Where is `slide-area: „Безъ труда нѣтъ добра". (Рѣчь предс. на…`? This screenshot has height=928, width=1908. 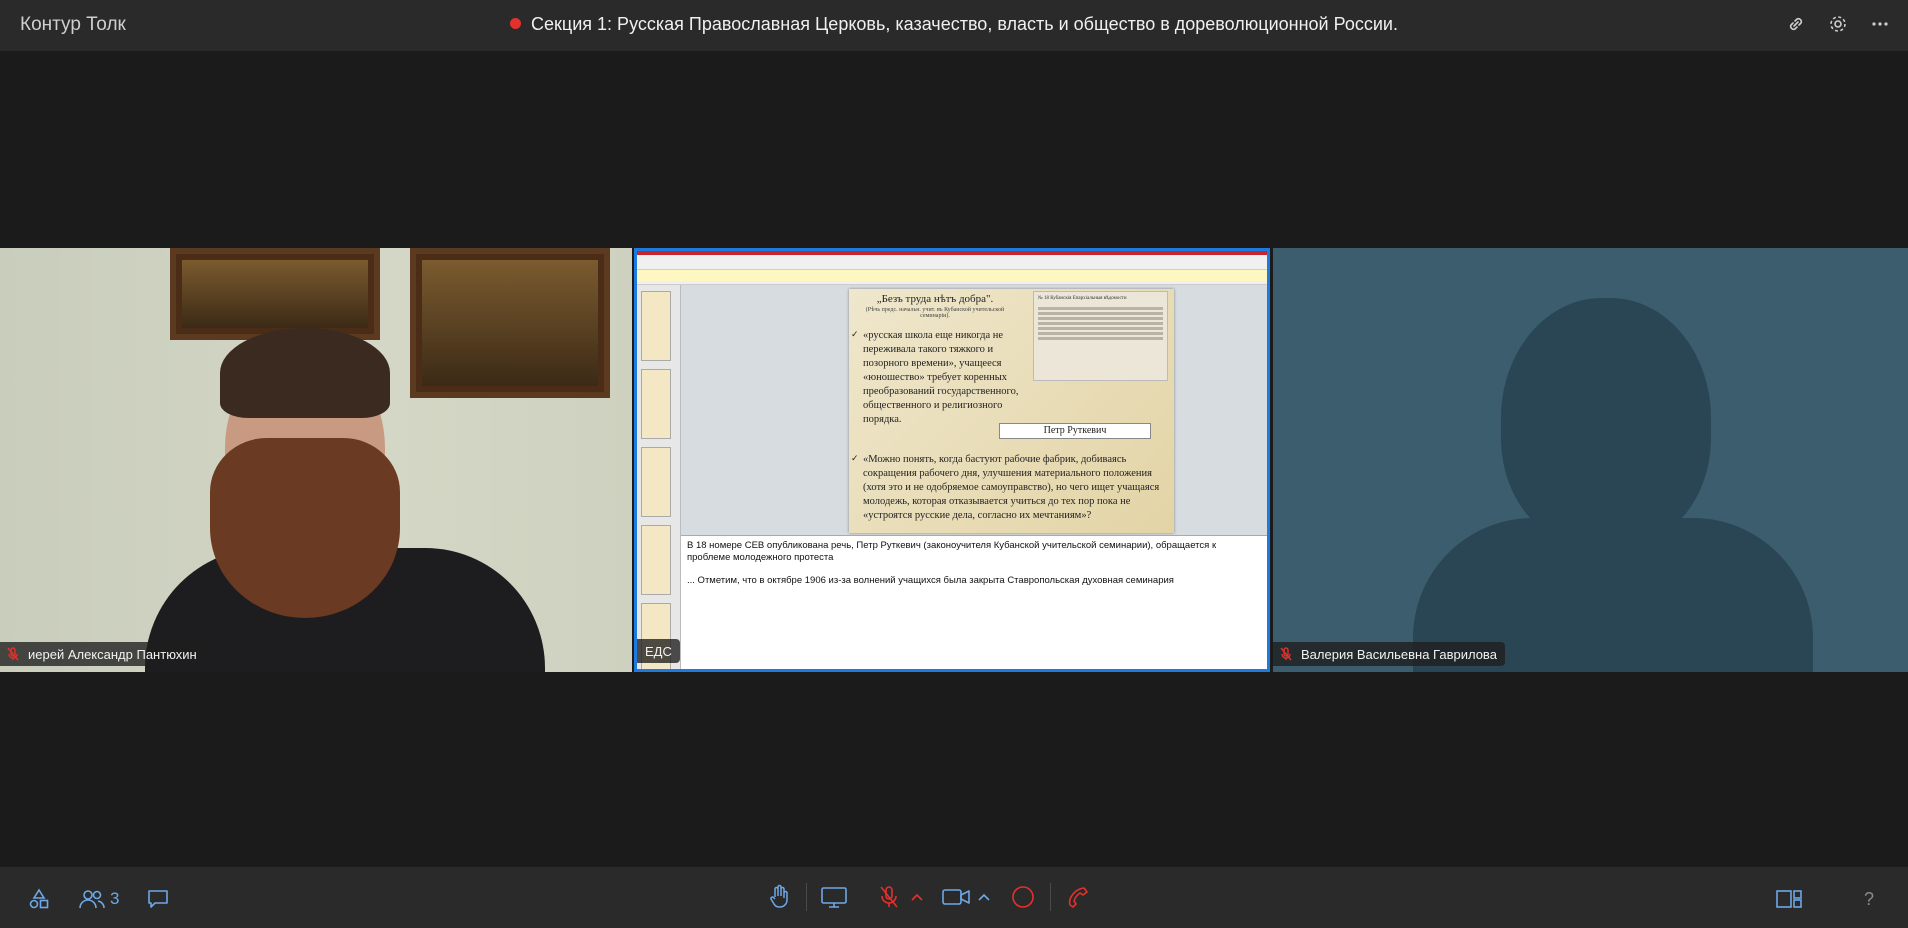 slide-area: „Безъ труда нѣтъ добра". (Рѣчь предс. на… is located at coordinates (974, 410).